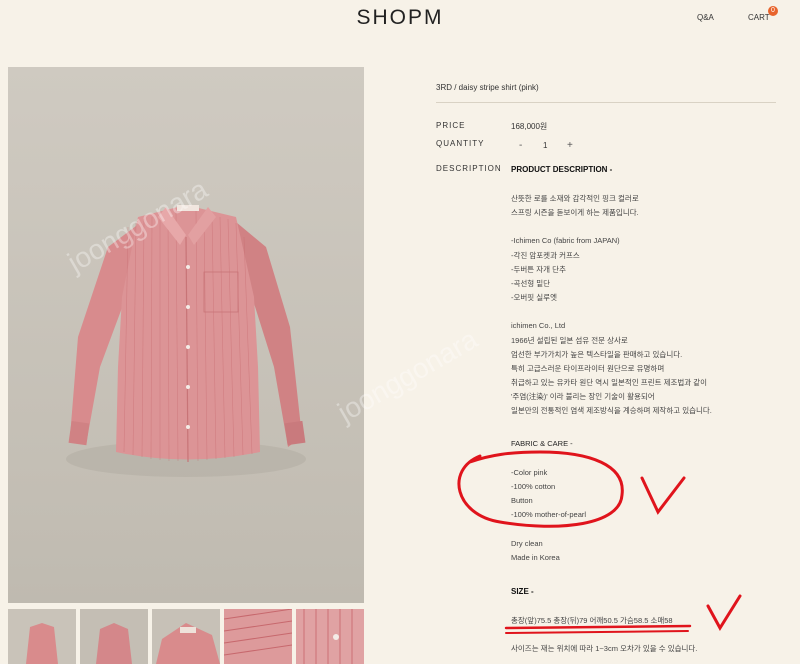 This screenshot has width=800, height=664. What do you see at coordinates (460, 143) in the screenshot?
I see `quantity-label: QUANTITY` at bounding box center [460, 143].